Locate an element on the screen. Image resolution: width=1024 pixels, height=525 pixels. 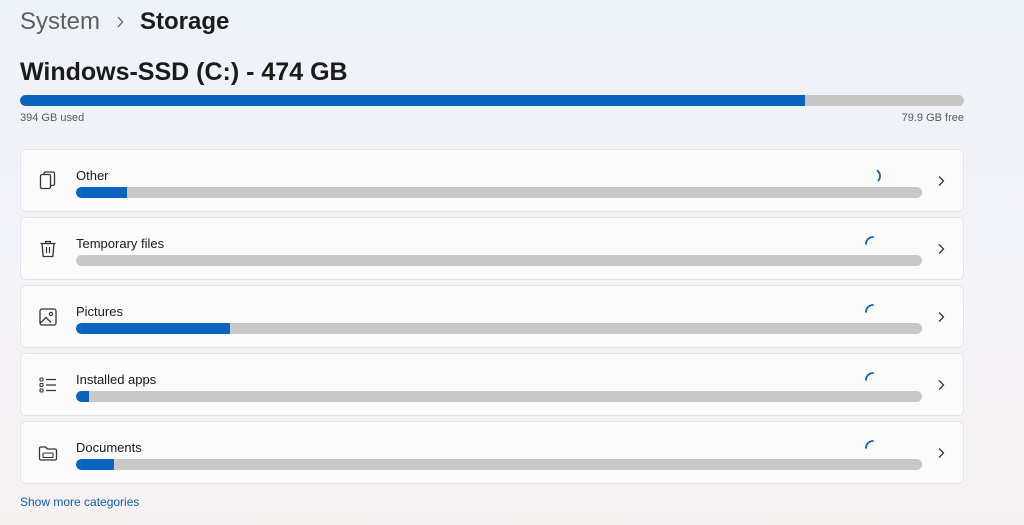
show-more-categories-link: Show more categories is located at coordinates (79, 502).